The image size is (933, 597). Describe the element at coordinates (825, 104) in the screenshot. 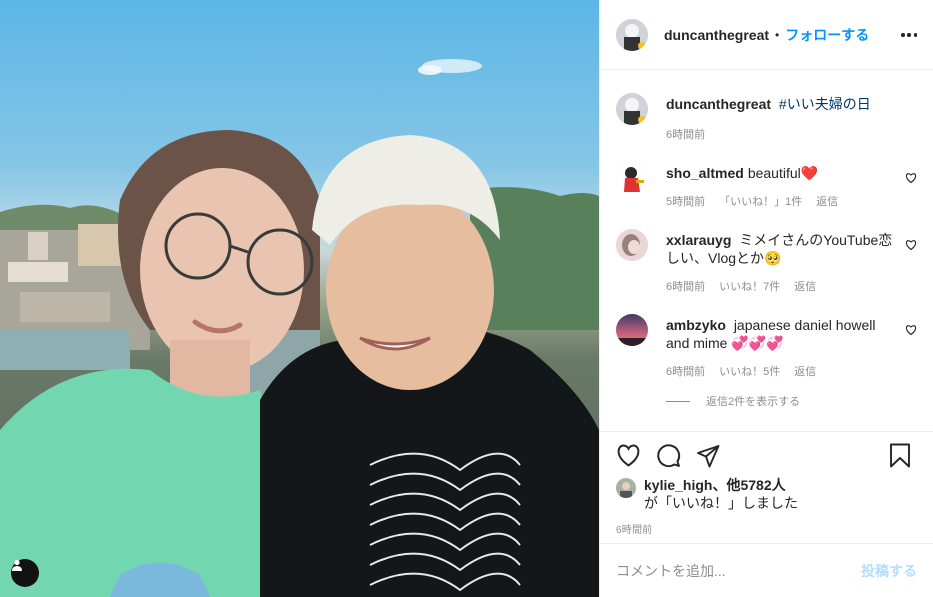

I see `caption-hashtag: #いい夫婦の日` at that location.